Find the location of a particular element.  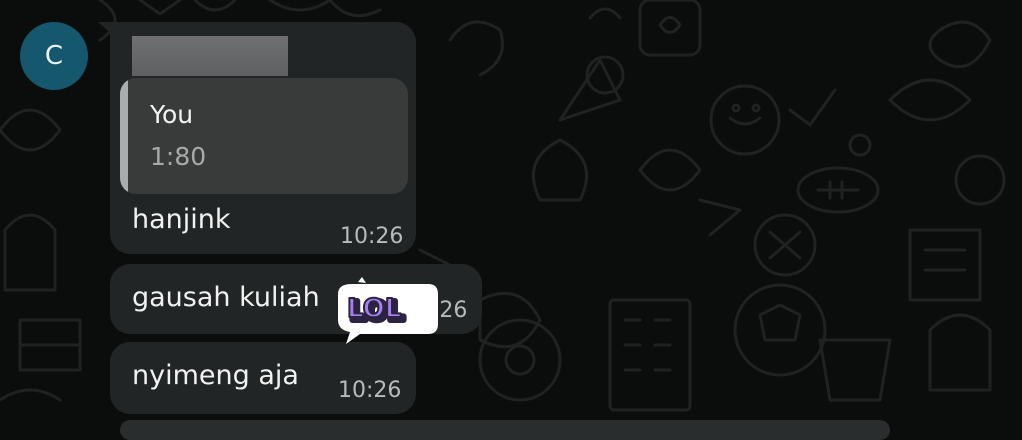

avatar-initial: C is located at coordinates (54, 56).